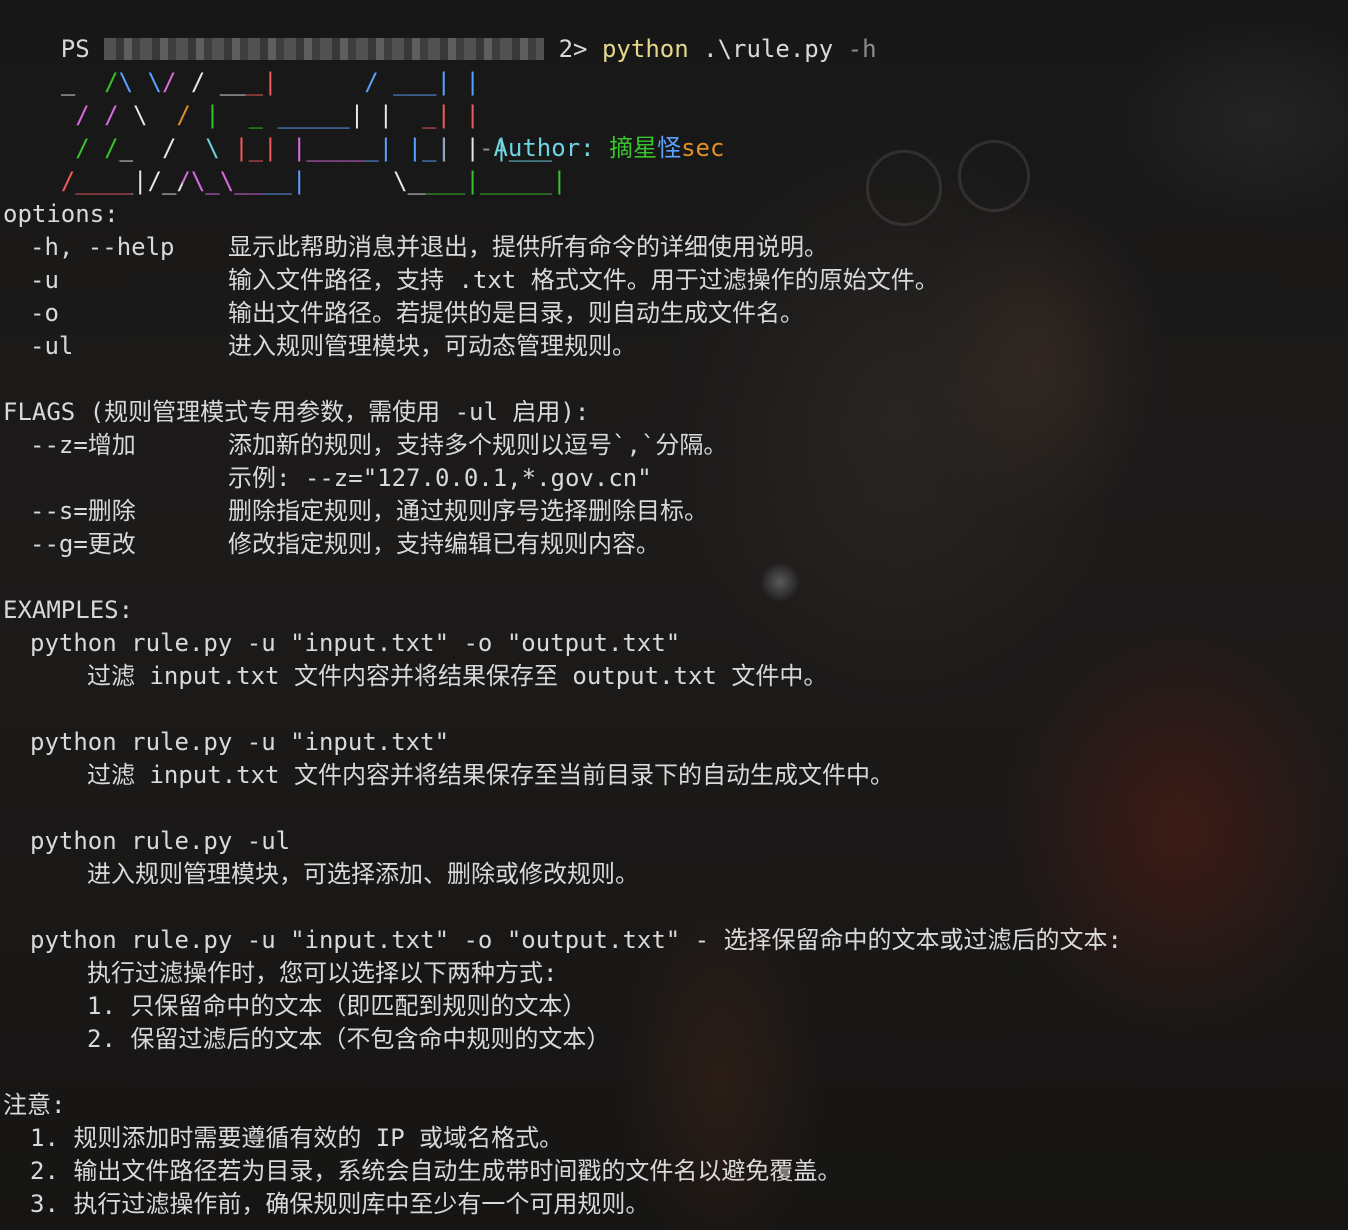 Image resolution: width=1348 pixels, height=1230 pixels. What do you see at coordinates (544, 148) in the screenshot?
I see `author-label: Author:` at bounding box center [544, 148].